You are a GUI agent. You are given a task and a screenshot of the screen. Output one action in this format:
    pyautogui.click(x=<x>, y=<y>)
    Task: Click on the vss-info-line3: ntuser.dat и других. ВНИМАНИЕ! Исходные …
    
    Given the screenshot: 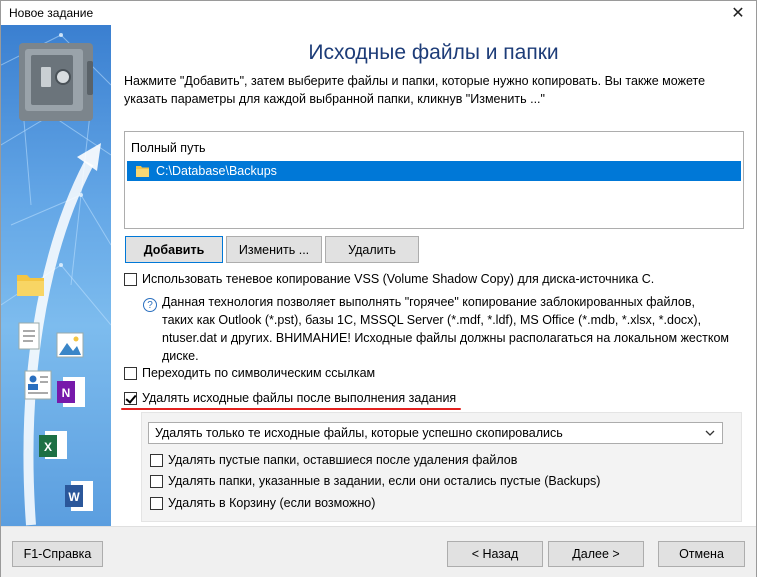 What is the action you would take?
    pyautogui.click(x=446, y=338)
    